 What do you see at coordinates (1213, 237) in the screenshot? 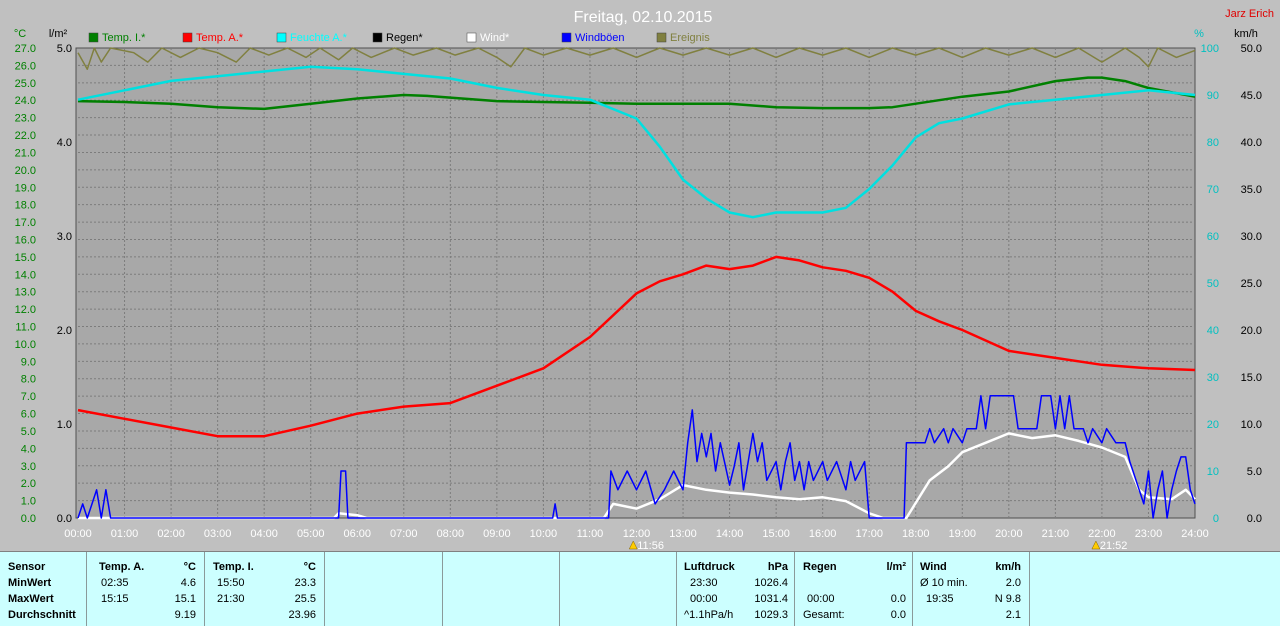
I see `humidity-tick-label: 60` at bounding box center [1213, 237].